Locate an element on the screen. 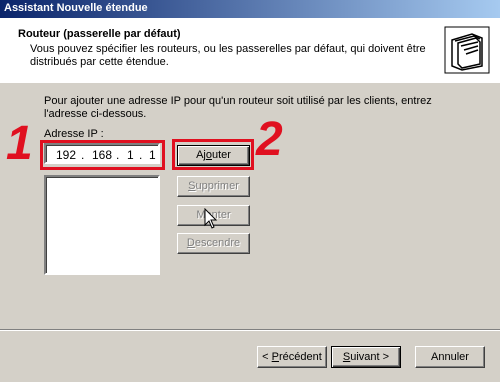 The width and height of the screenshot is (500, 382). header-title: Routeur (passerelle par défaut) is located at coordinates (99, 34).